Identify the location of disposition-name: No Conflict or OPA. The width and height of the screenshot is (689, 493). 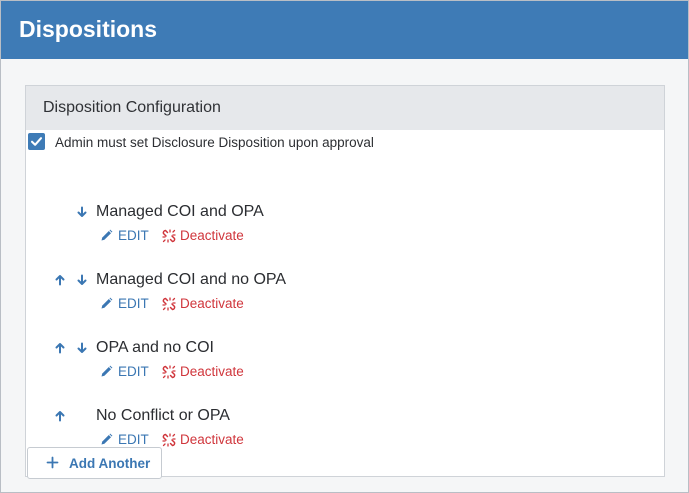
(163, 415).